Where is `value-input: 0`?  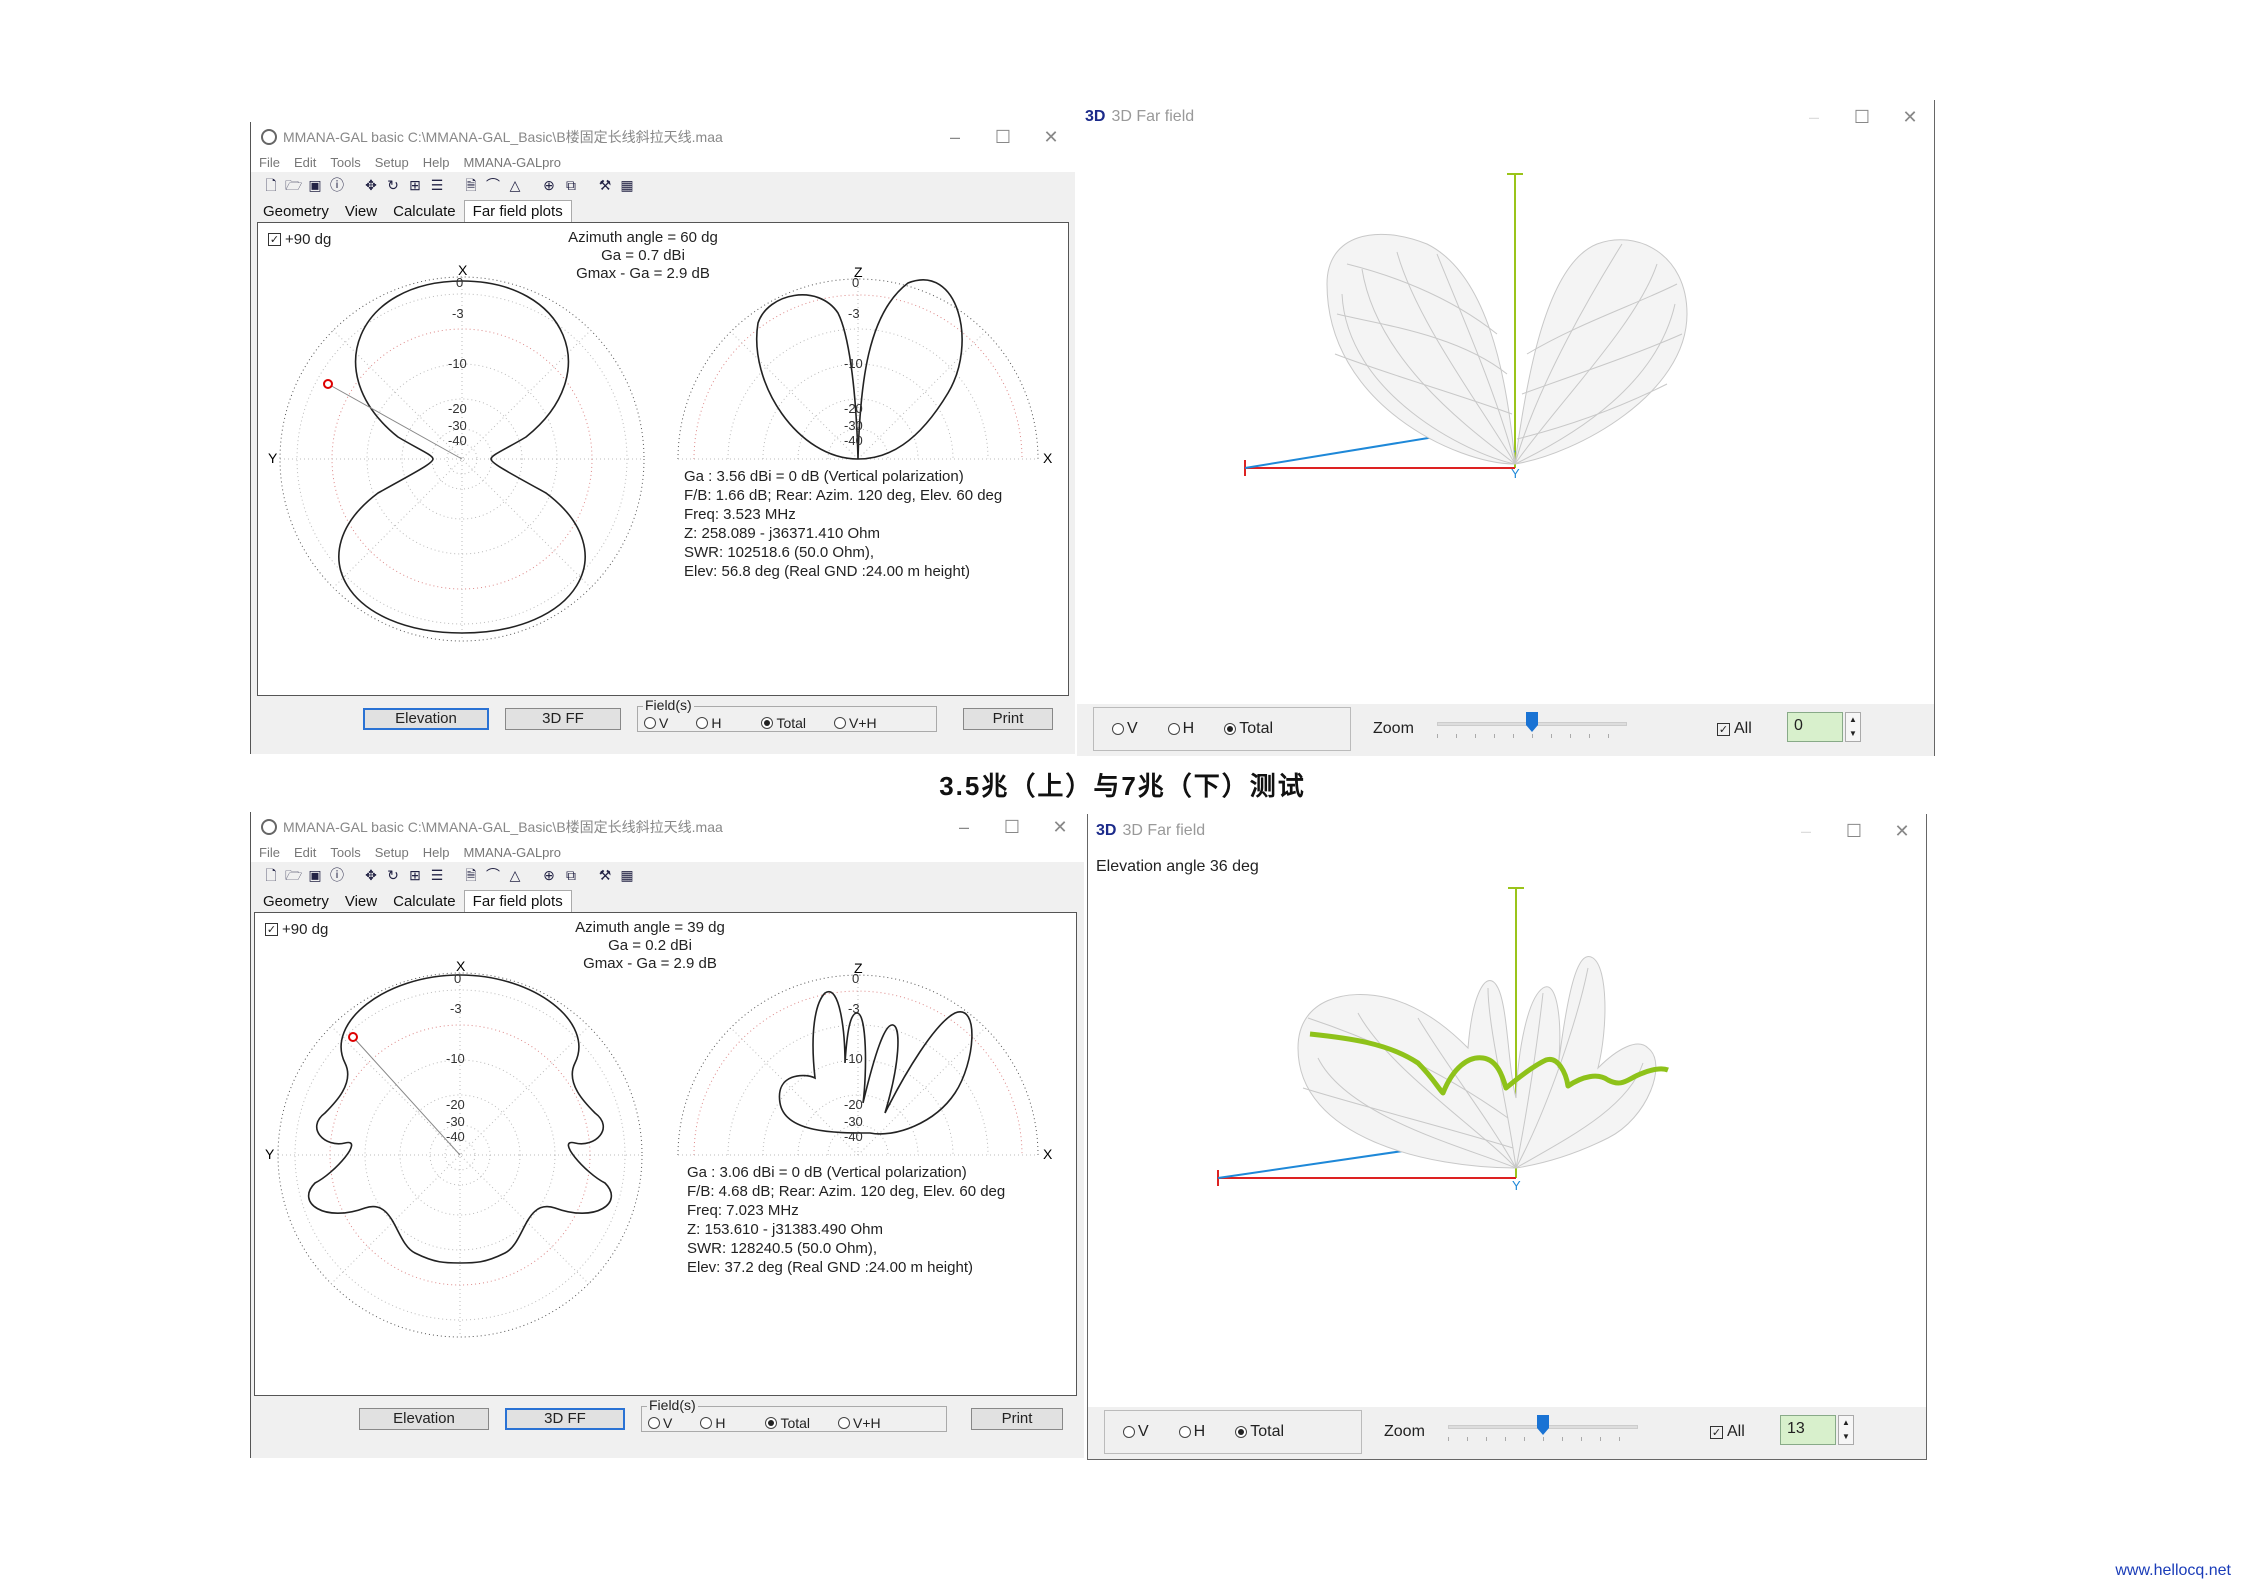
value-input: 0 is located at coordinates (1815, 727).